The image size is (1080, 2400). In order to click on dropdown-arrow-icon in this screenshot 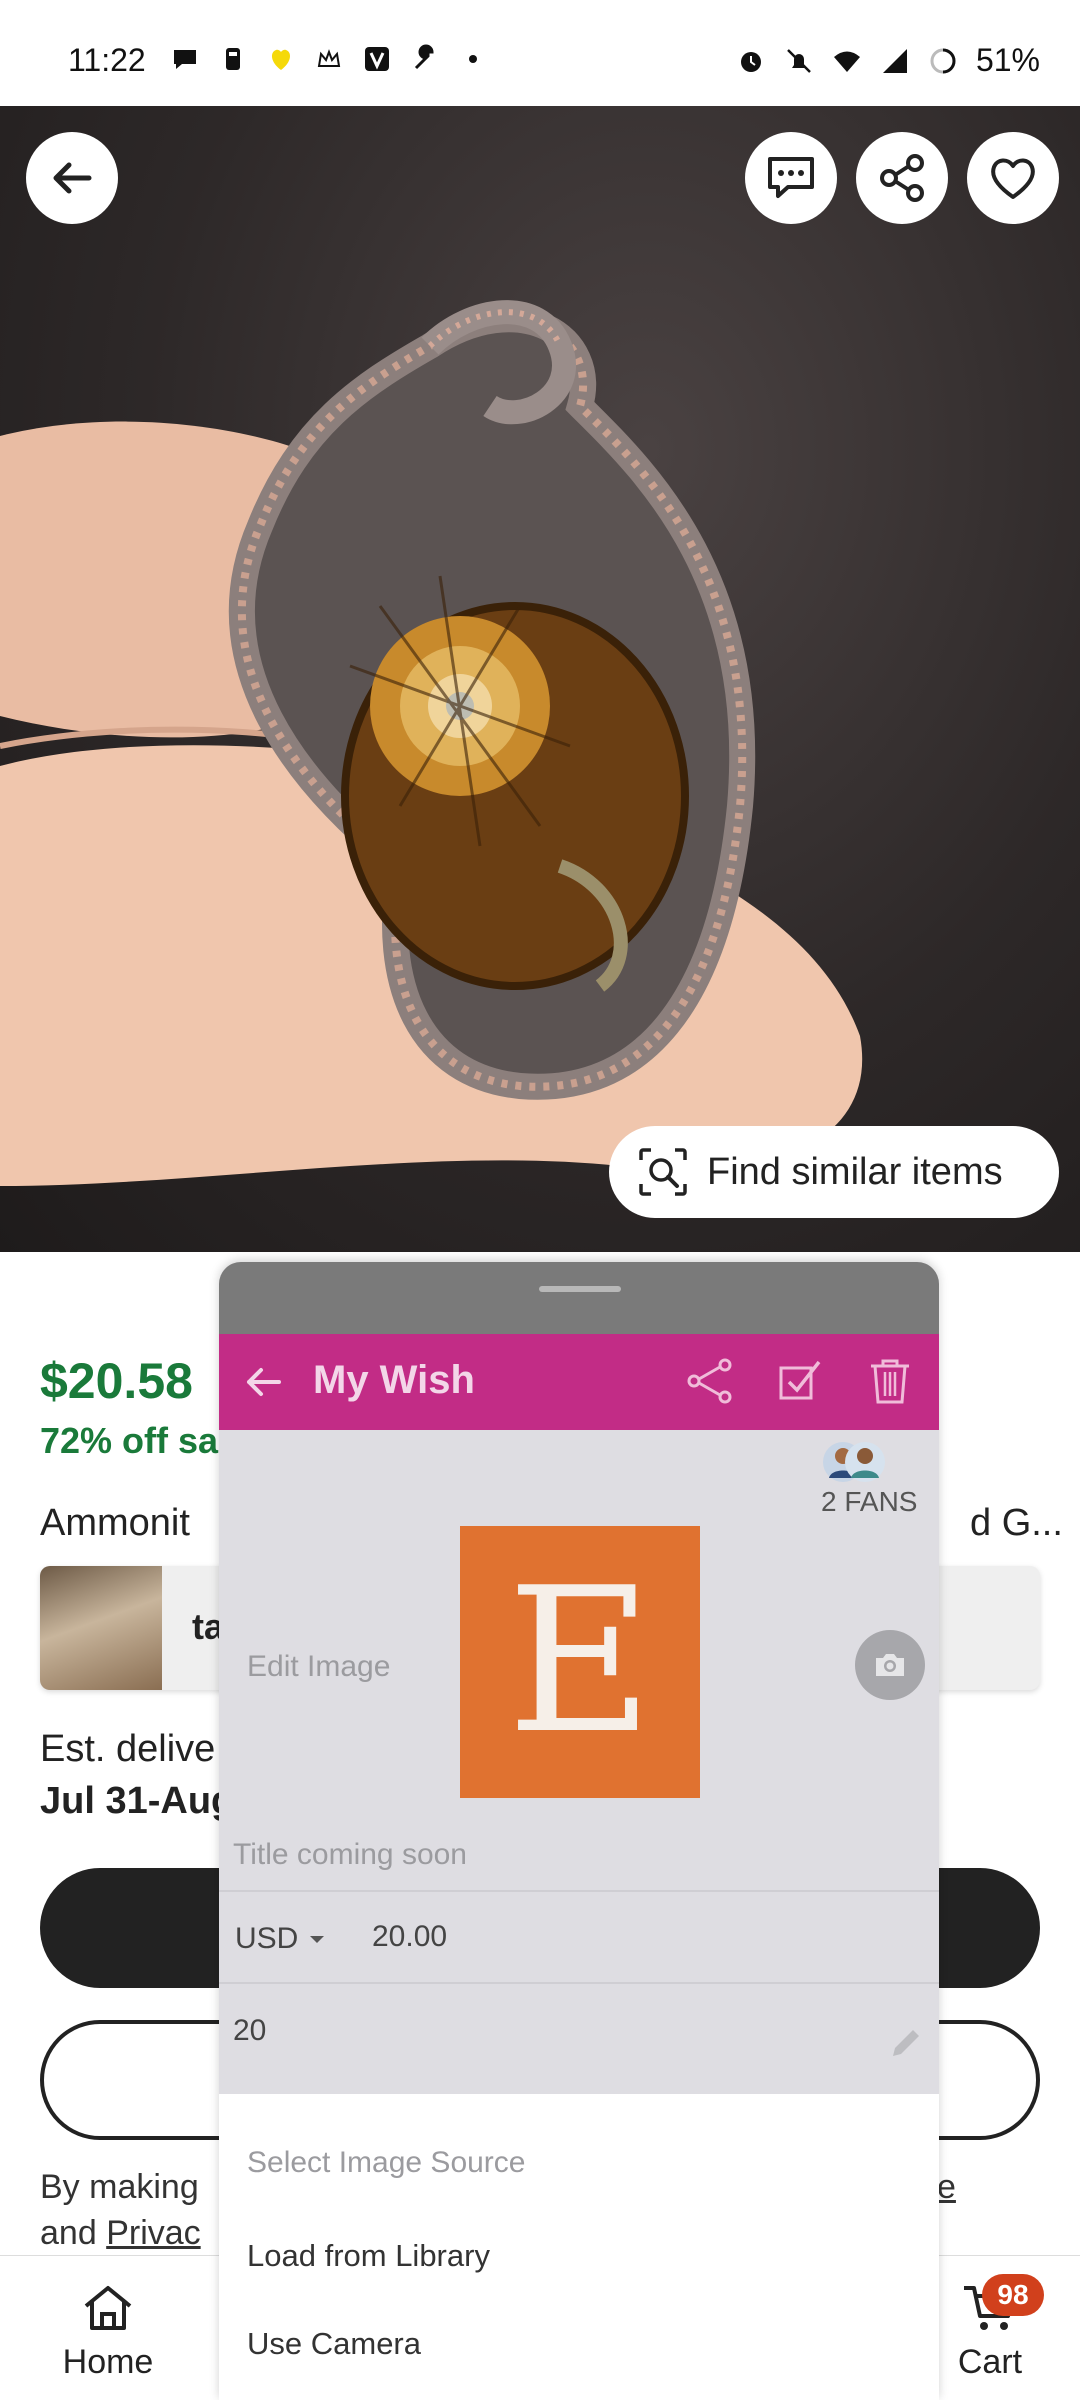, I will do `click(317, 1939)`.